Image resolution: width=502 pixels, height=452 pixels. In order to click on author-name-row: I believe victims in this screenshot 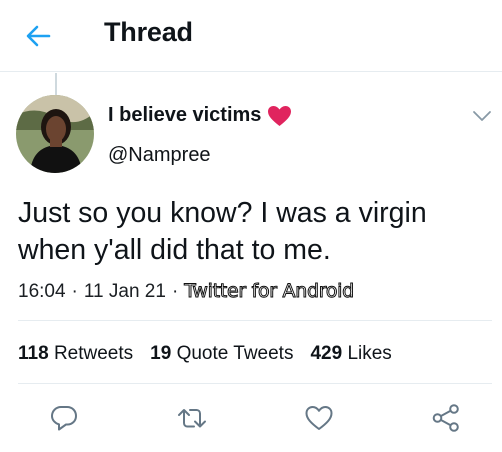, I will do `click(200, 115)`.